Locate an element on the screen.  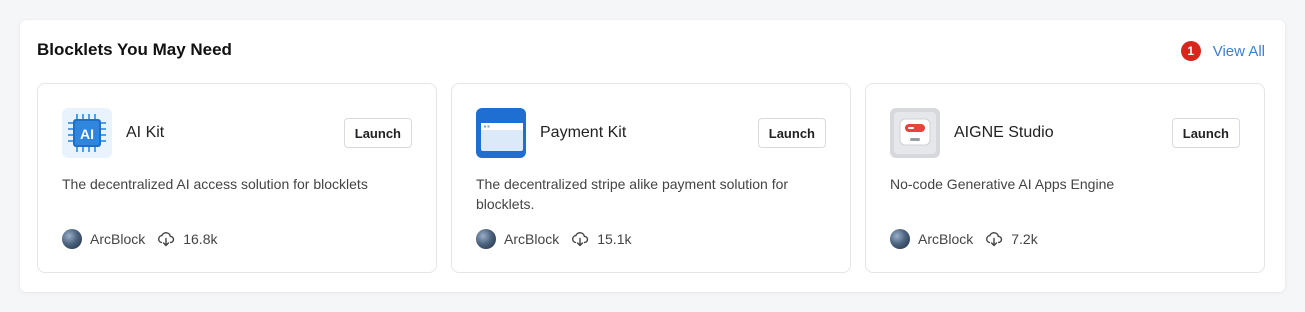
section-title: Blocklets You May Need is located at coordinates (134, 49).